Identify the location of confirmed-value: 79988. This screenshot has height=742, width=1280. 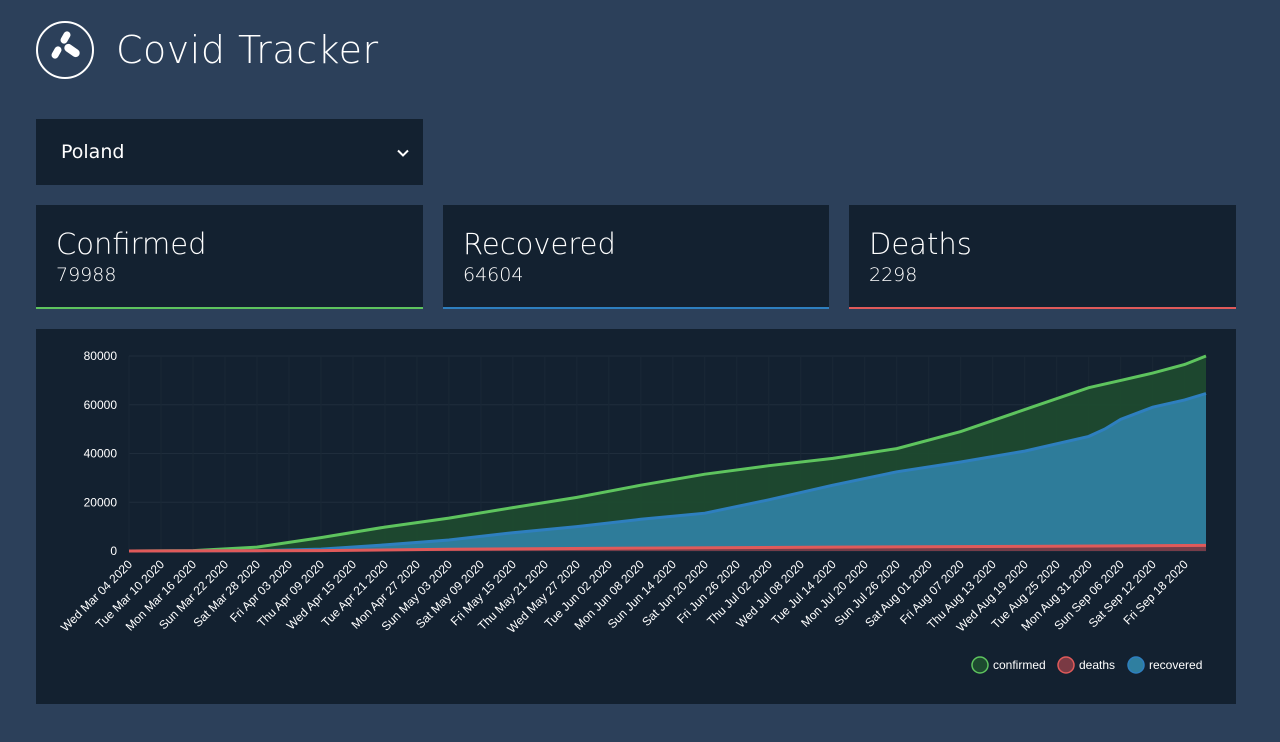
(86, 275).